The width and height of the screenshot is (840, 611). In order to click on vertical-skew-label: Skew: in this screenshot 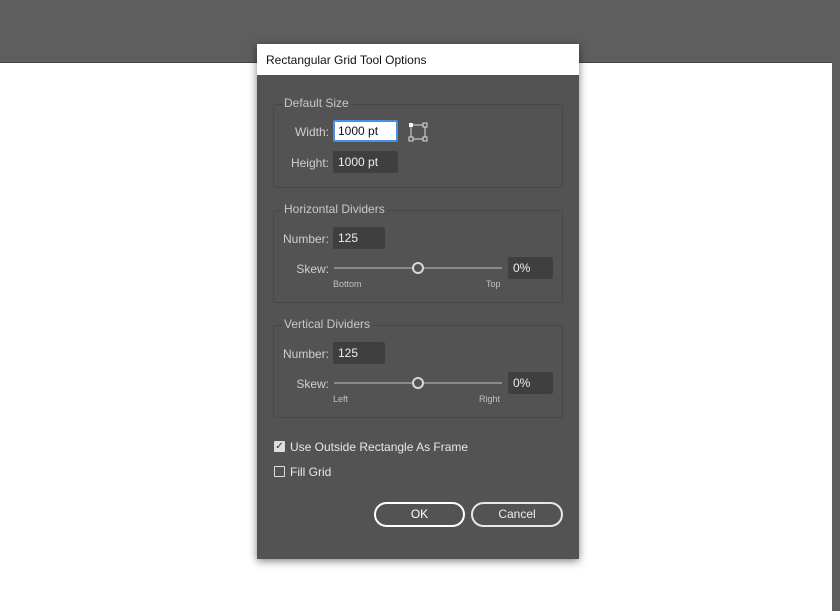, I will do `click(312, 384)`.